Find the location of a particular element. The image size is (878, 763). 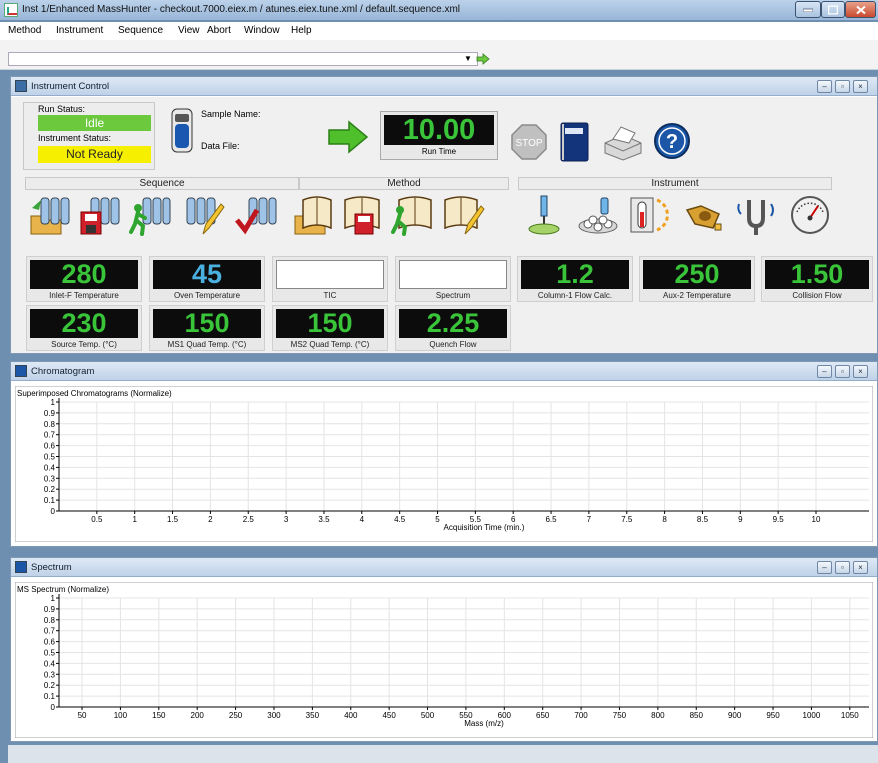

spectrum-x-tick-label: 250 is located at coordinates (236, 715).